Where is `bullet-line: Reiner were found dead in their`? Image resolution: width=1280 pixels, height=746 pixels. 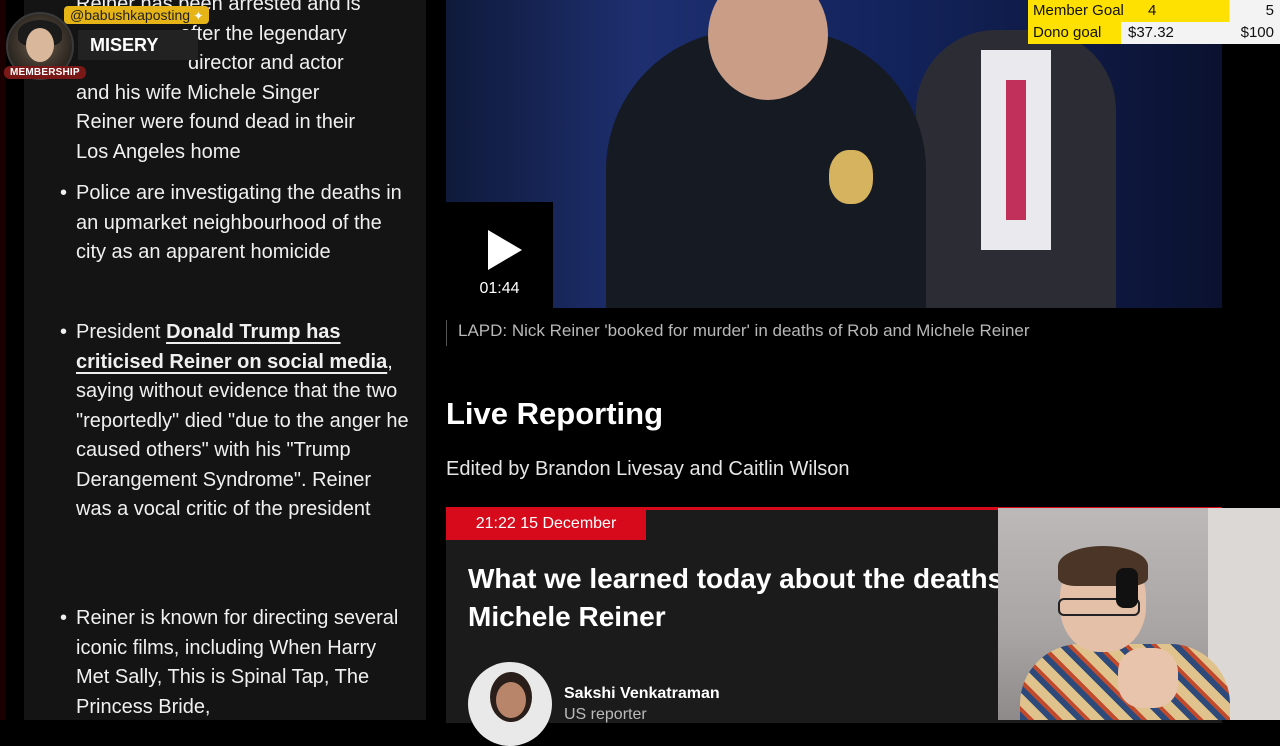 bullet-line: Reiner were found dead in their is located at coordinates (216, 122).